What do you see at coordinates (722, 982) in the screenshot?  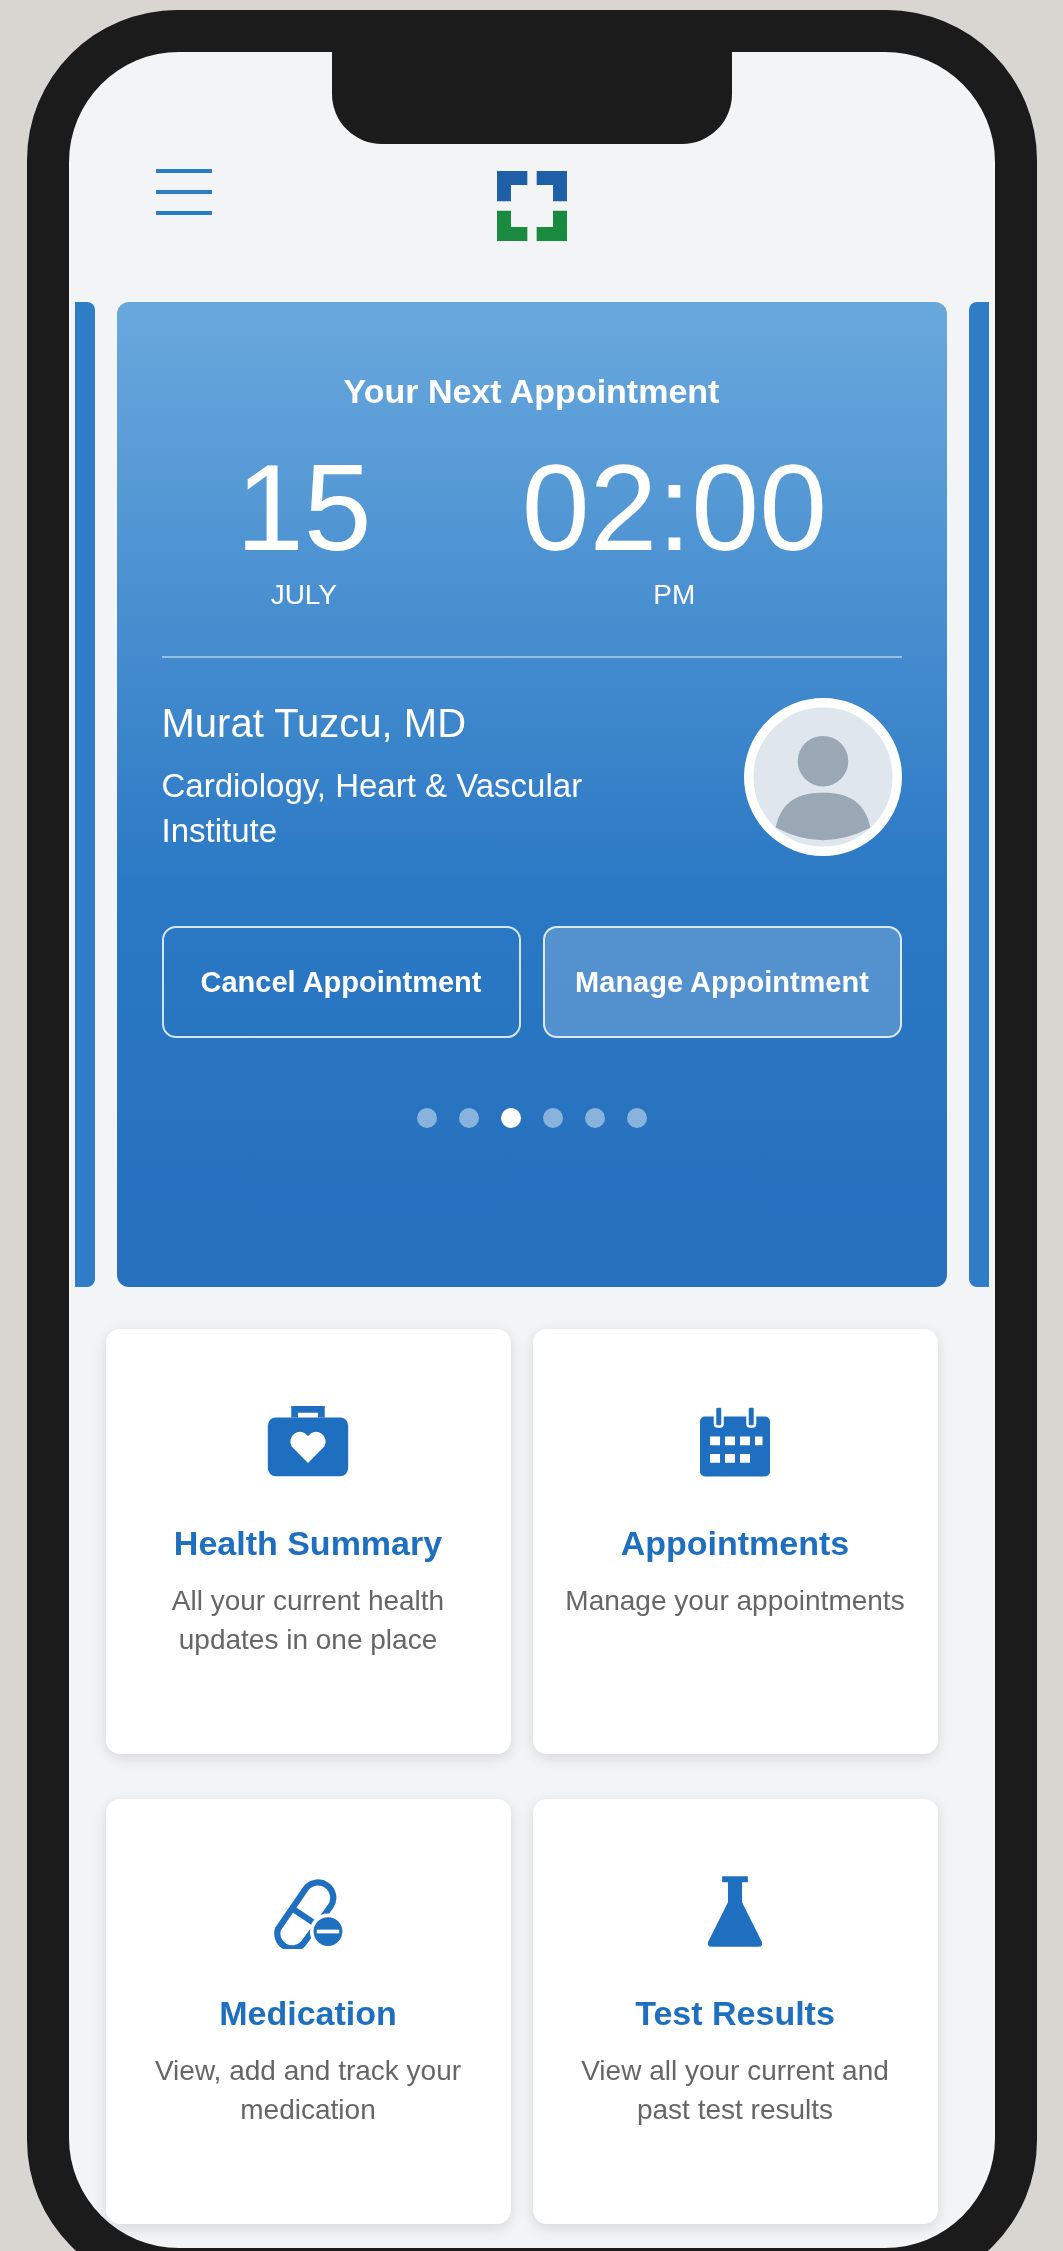 I see `appointment-button: Manage Appointment` at bounding box center [722, 982].